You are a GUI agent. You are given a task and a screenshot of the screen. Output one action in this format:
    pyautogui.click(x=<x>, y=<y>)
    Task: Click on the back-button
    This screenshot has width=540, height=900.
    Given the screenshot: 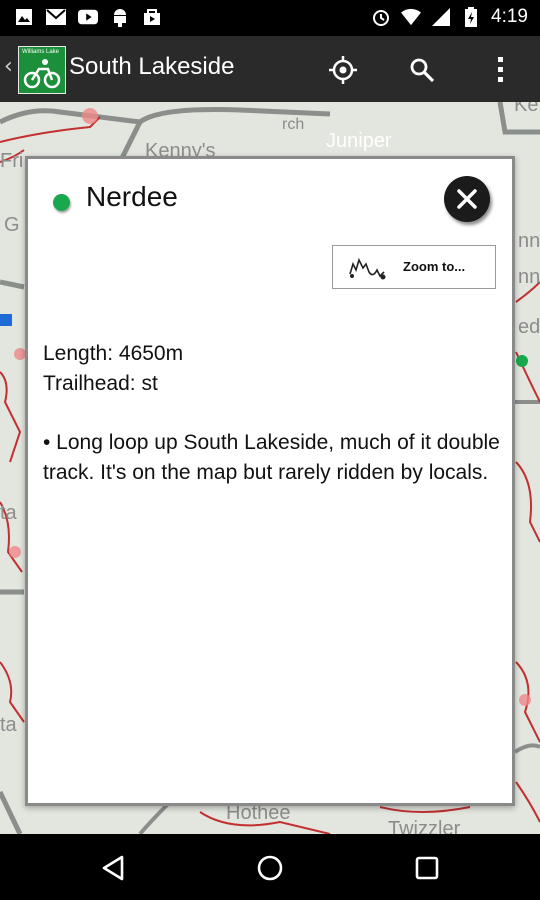 What is the action you would take?
    pyautogui.click(x=113, y=868)
    